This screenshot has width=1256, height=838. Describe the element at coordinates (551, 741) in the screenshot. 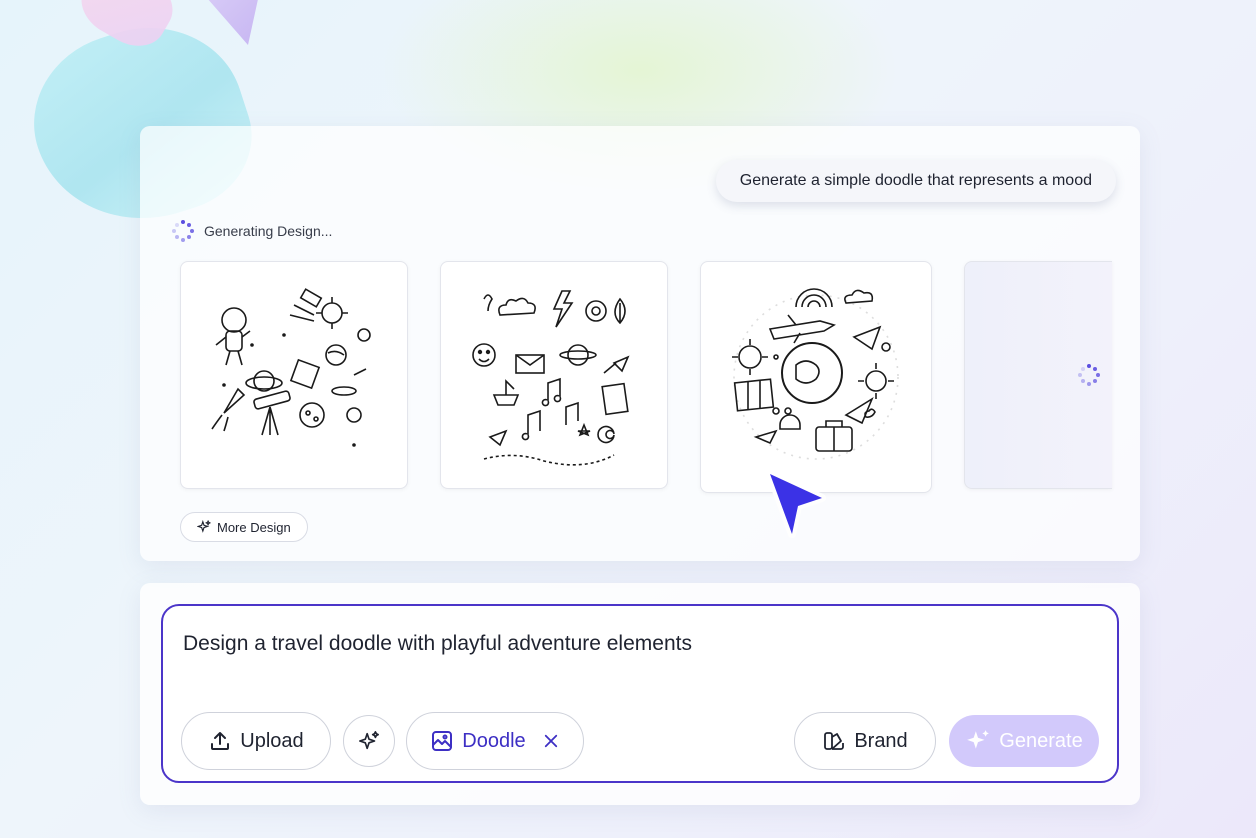

I see `close-icon` at that location.